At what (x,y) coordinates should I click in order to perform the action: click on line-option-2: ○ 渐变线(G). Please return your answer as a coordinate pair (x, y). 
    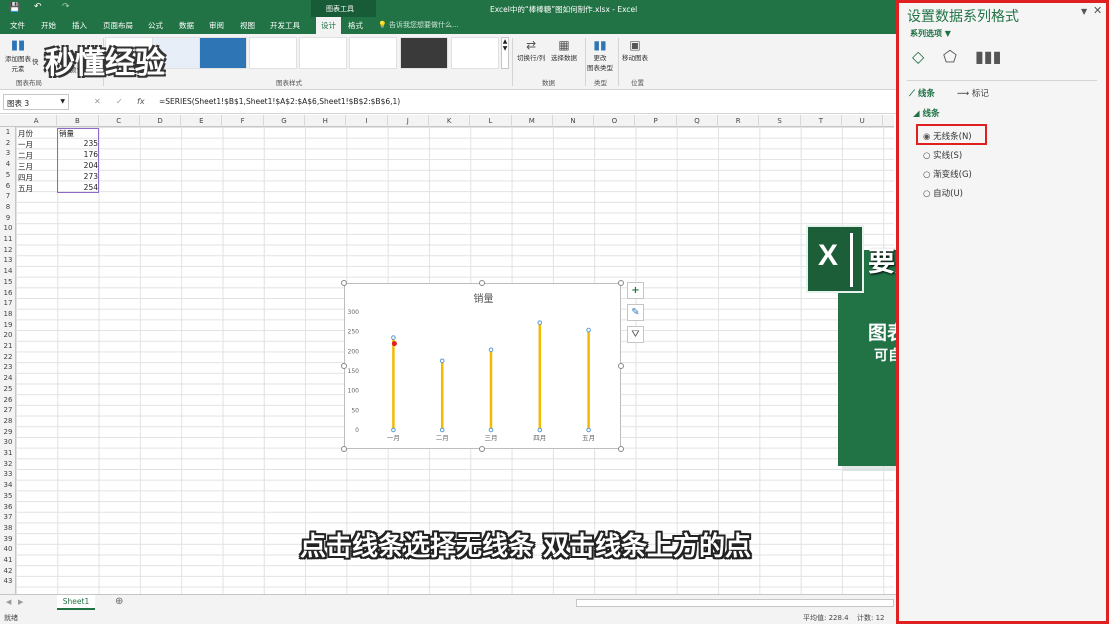
    Looking at the image, I should click on (947, 174).